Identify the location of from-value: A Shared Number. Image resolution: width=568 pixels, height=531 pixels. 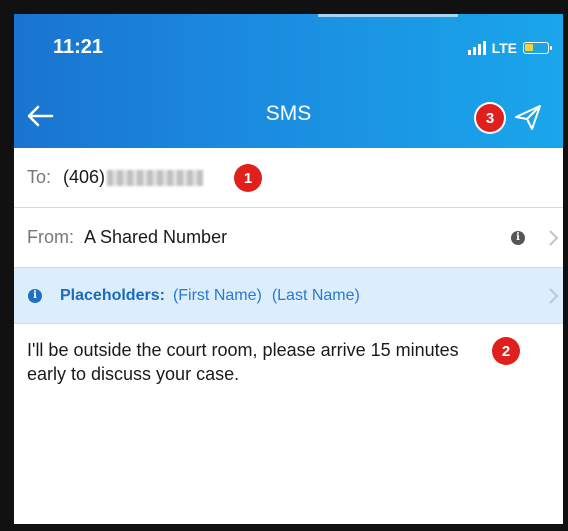
(156, 237).